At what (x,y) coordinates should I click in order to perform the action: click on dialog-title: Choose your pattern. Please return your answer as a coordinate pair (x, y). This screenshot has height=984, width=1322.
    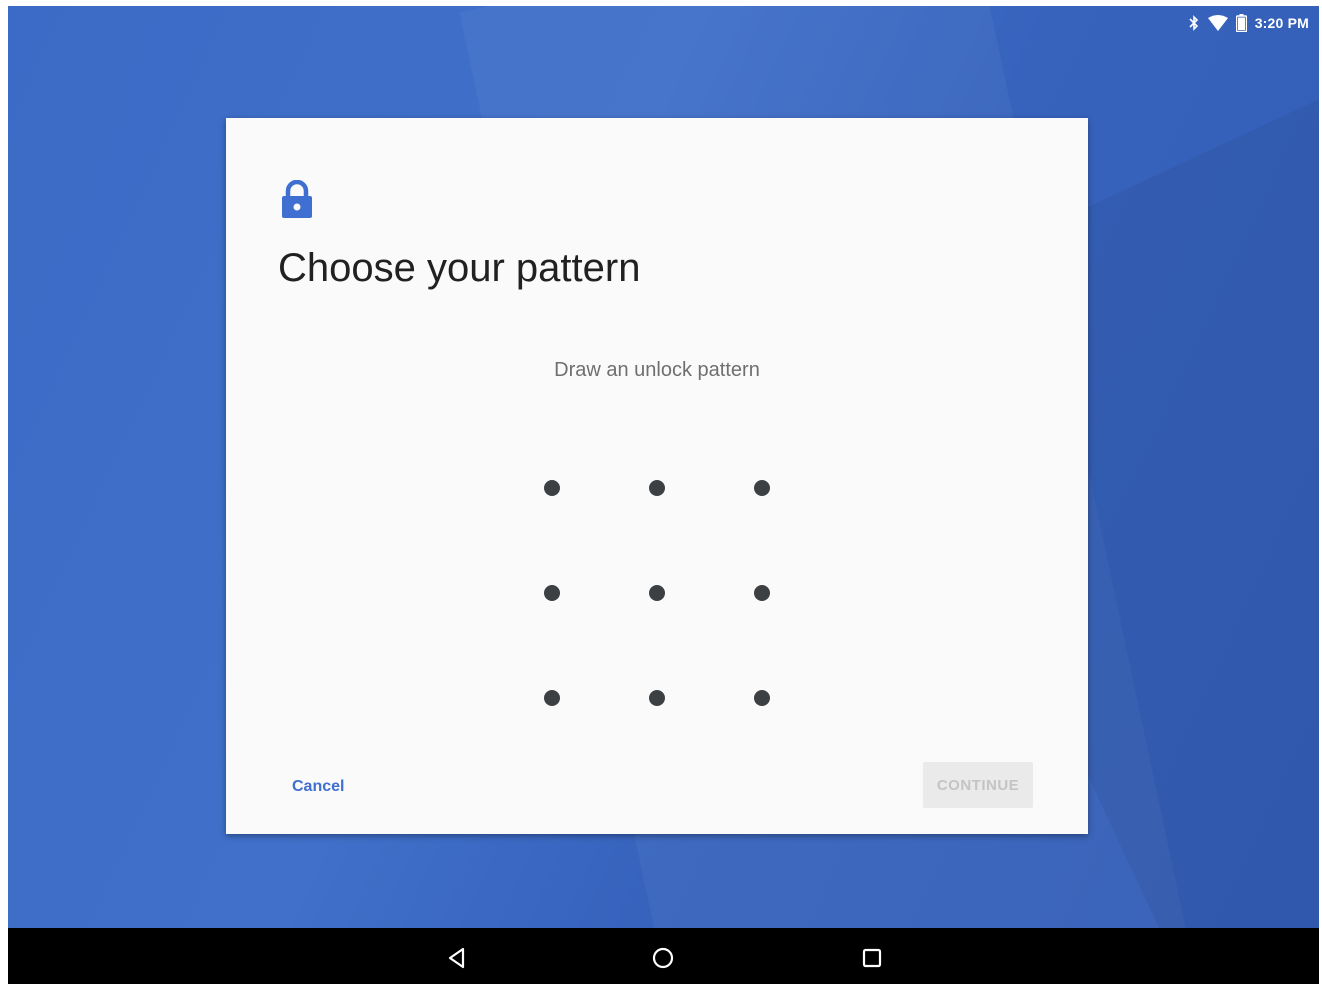
    Looking at the image, I should click on (459, 268).